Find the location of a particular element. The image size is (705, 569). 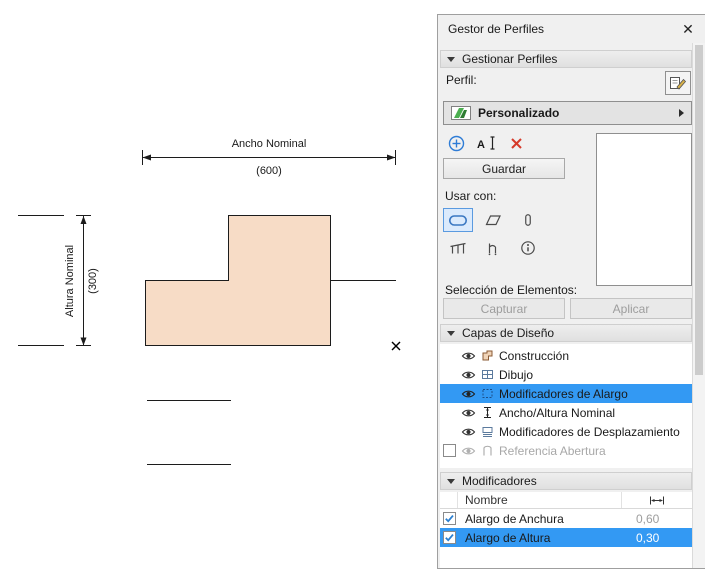

value-column-header is located at coordinates (657, 500).